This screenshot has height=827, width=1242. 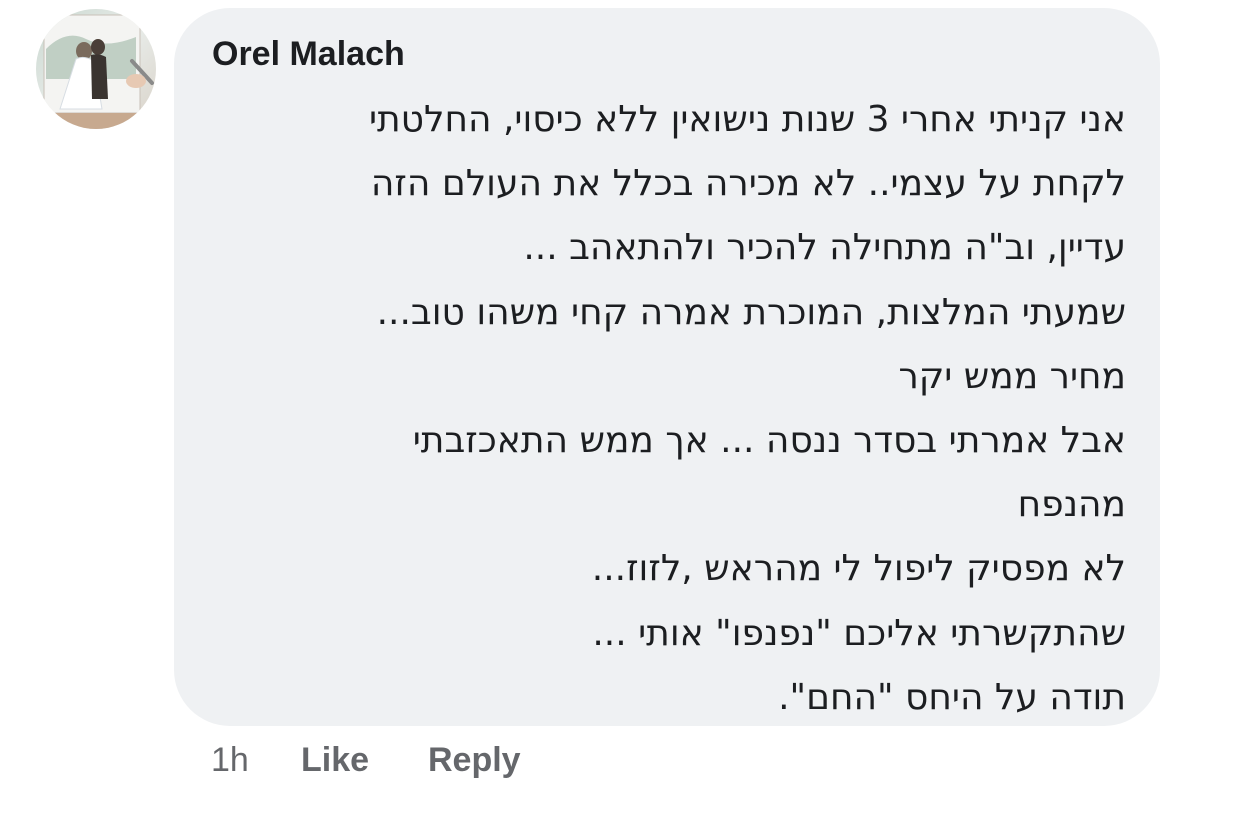 What do you see at coordinates (230, 760) in the screenshot?
I see `comment-timestamp: 1h` at bounding box center [230, 760].